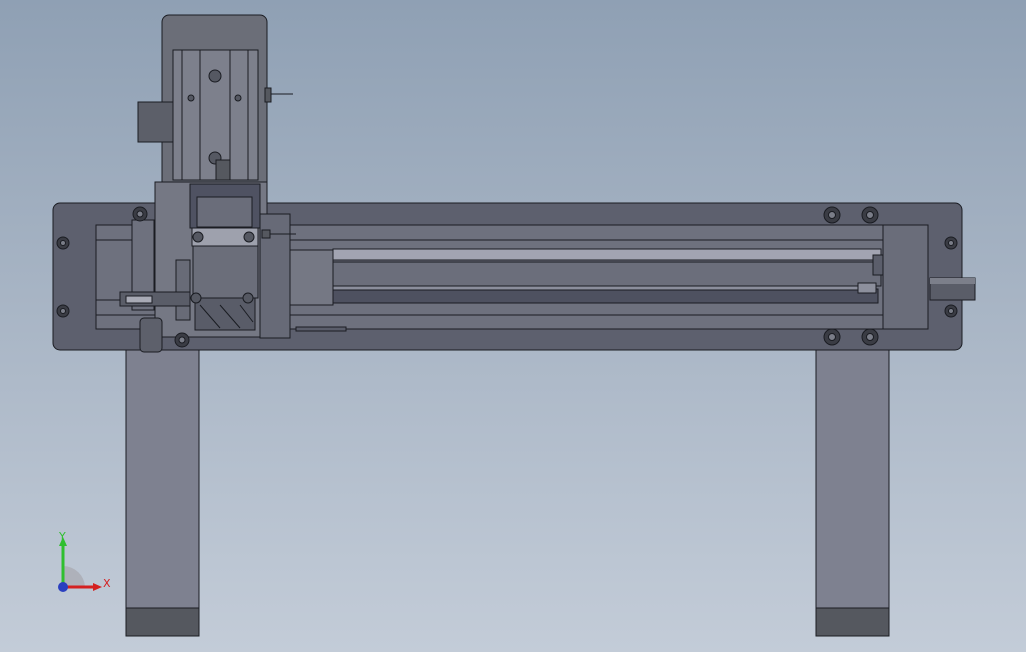 Image resolution: width=1026 pixels, height=652 pixels. What do you see at coordinates (85, 564) in the screenshot?
I see `reference-triad: Y X` at bounding box center [85, 564].